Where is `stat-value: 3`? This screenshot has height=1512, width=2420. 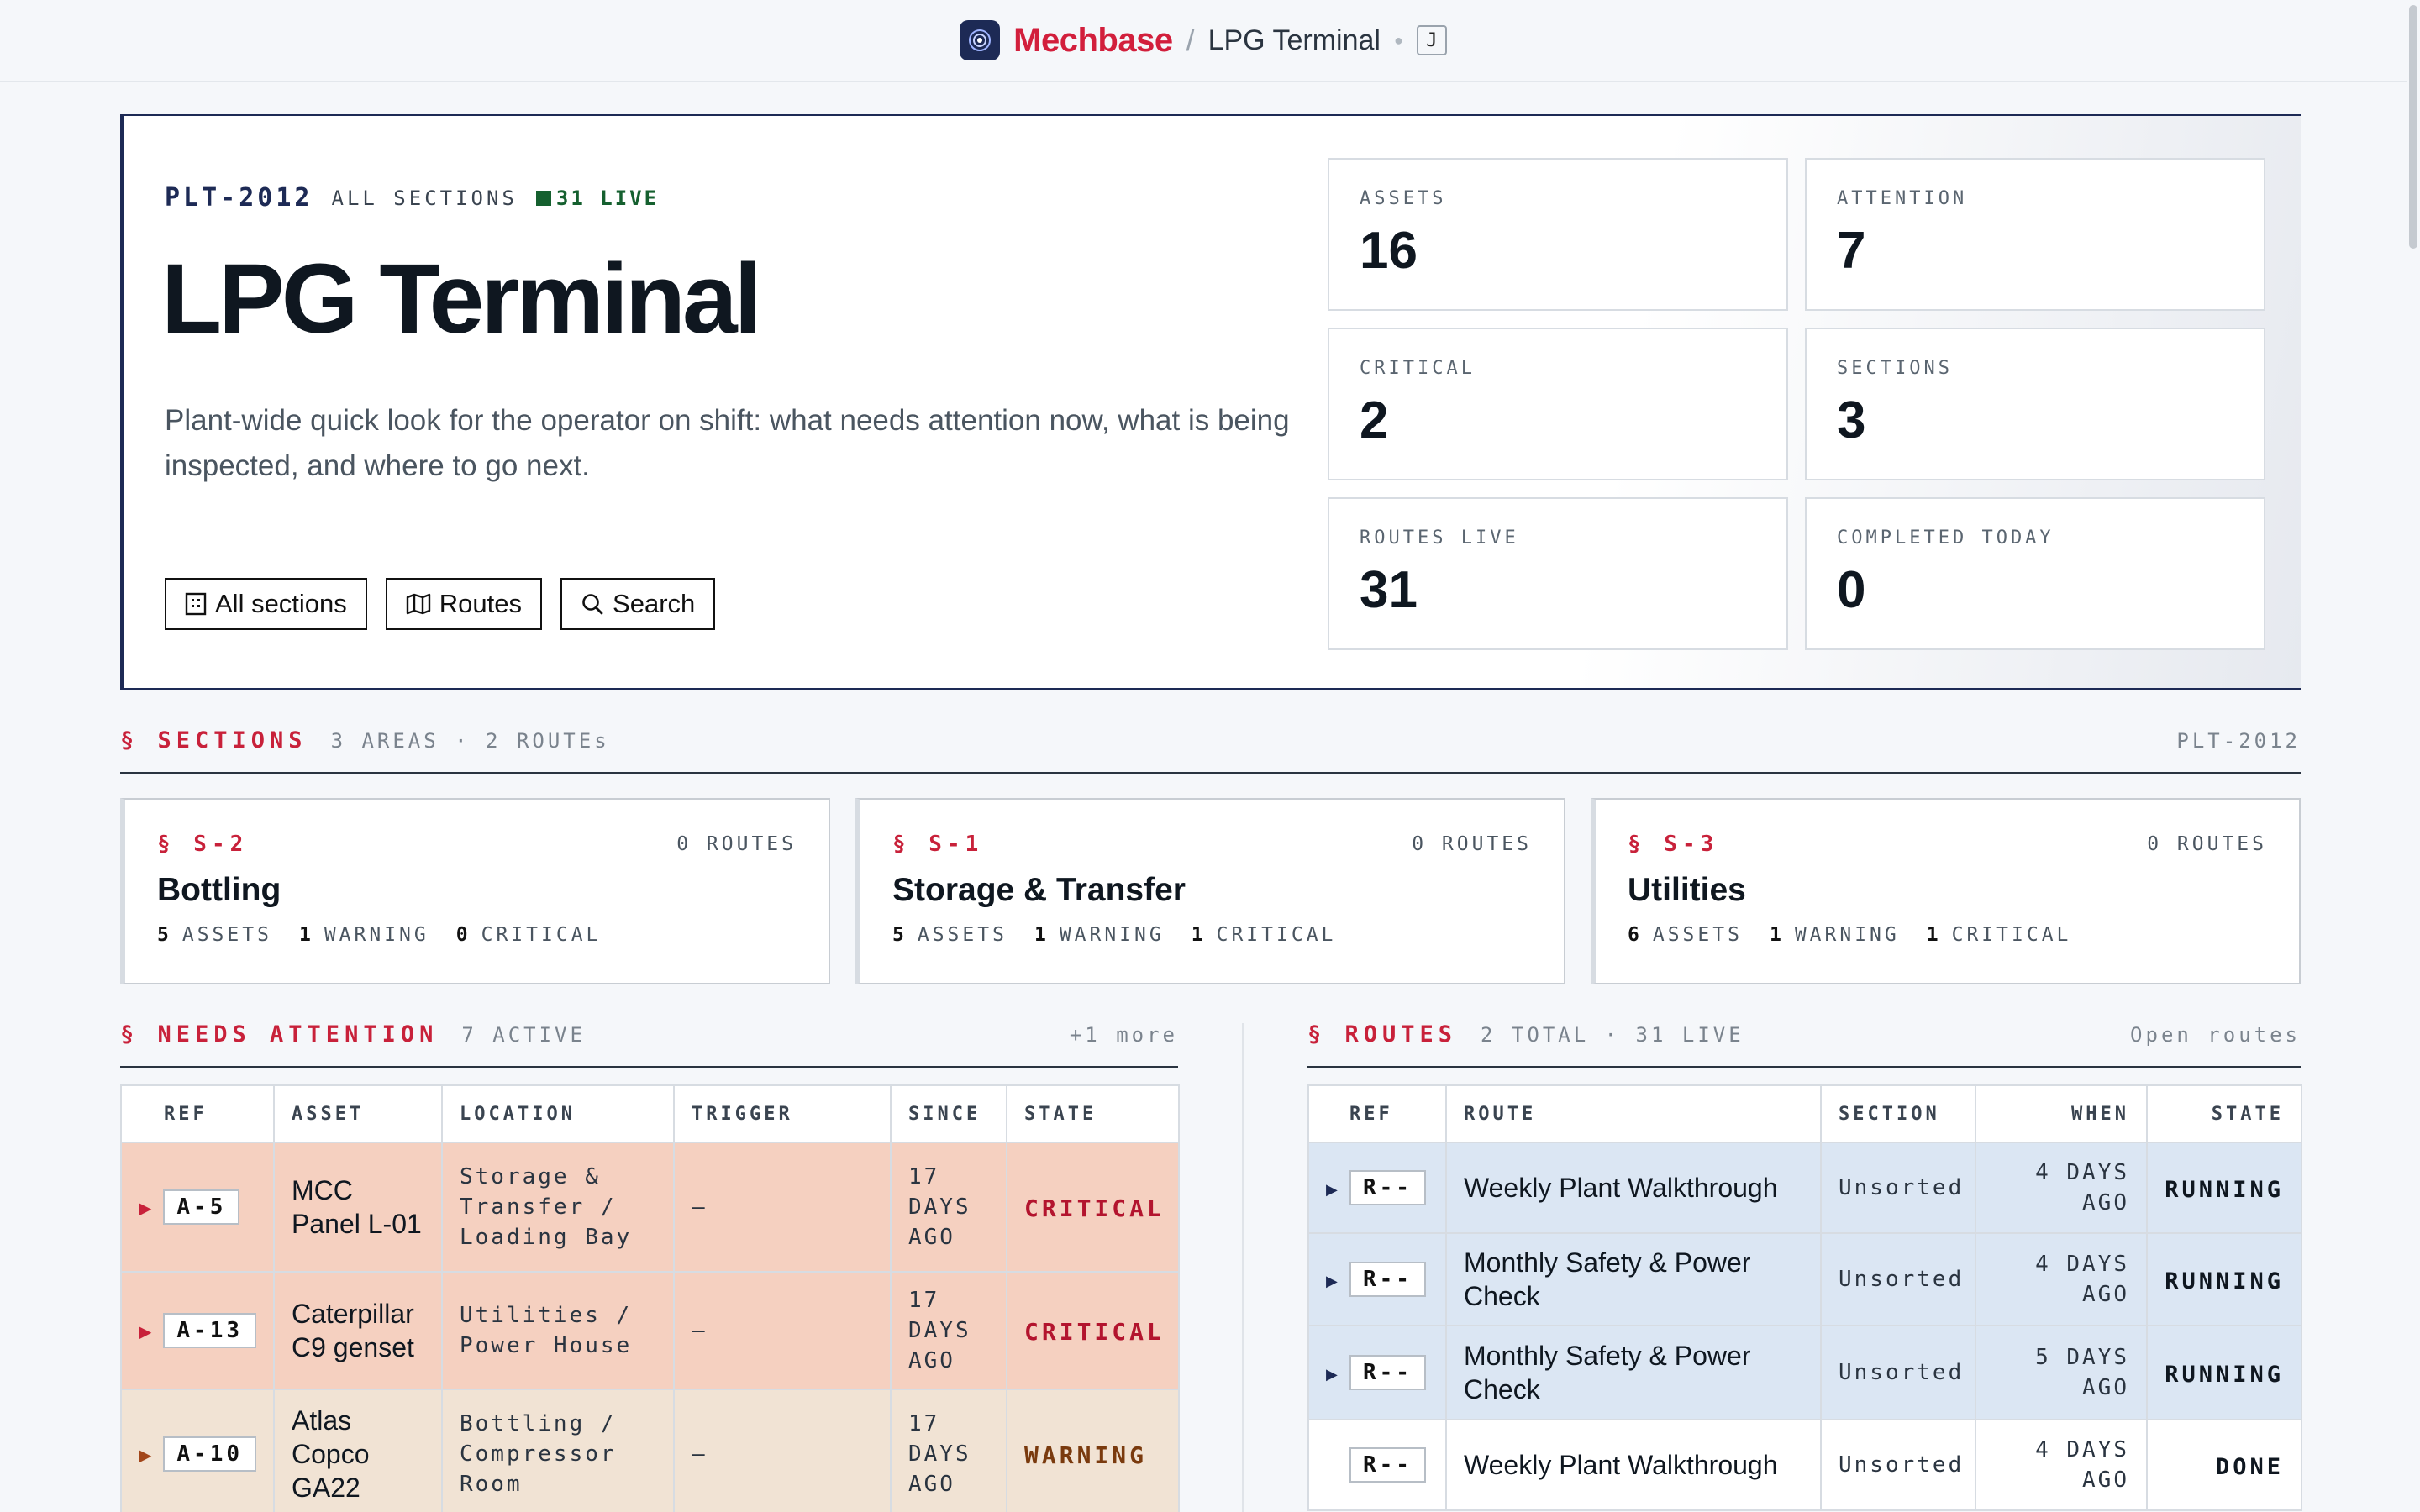
stat-value: 3 is located at coordinates (1852, 420).